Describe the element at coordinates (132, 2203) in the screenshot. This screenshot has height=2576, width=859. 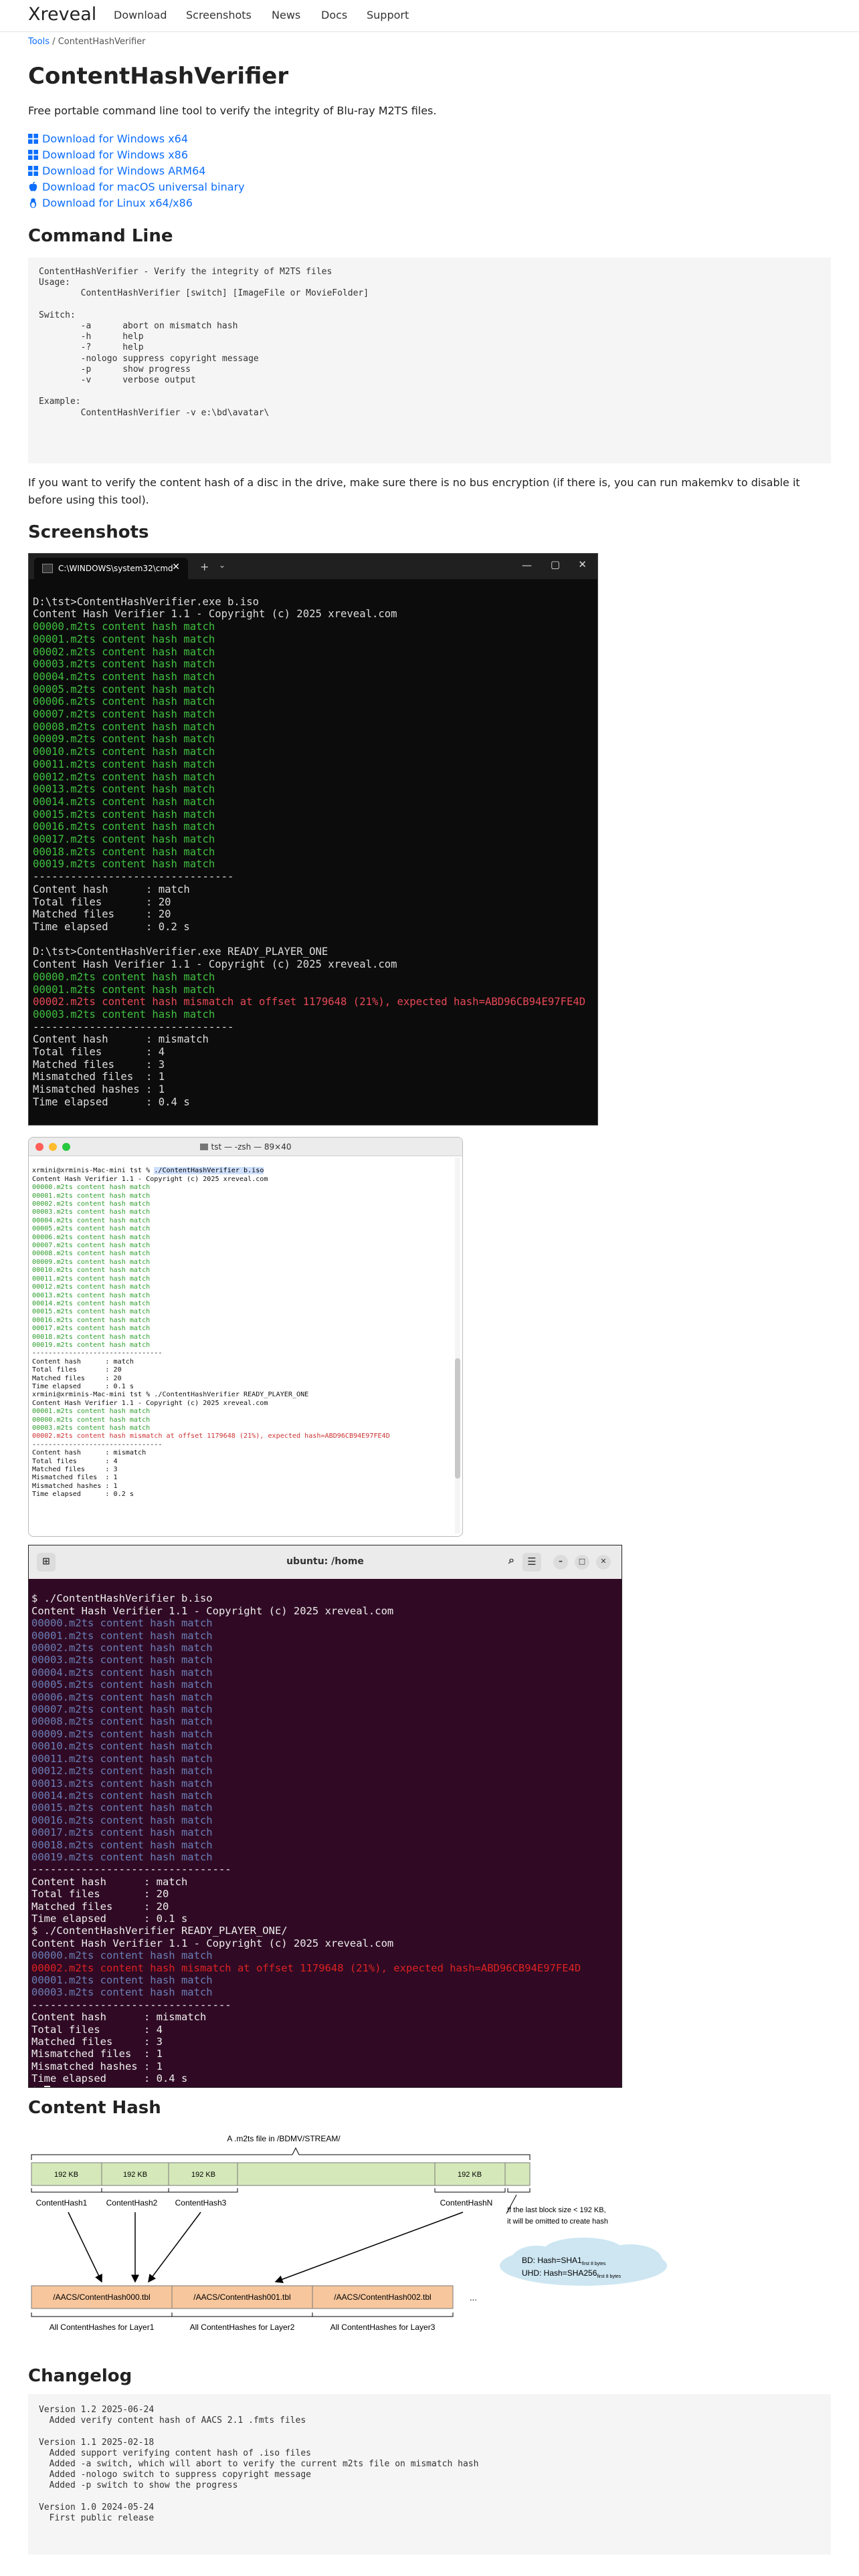
I see `hash-label: ContentHash2` at that location.